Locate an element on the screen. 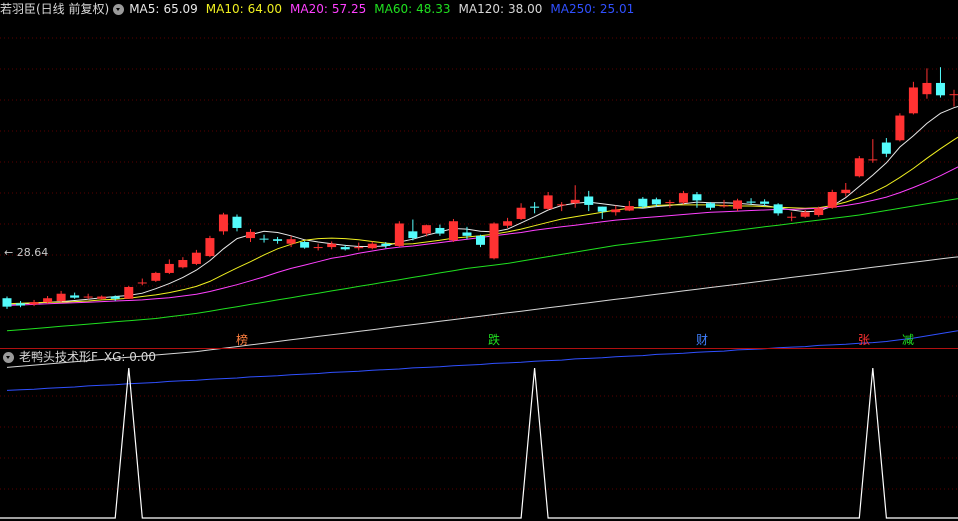 This screenshot has height=521, width=958. ma-legend-value: 38.00 is located at coordinates (525, 9).